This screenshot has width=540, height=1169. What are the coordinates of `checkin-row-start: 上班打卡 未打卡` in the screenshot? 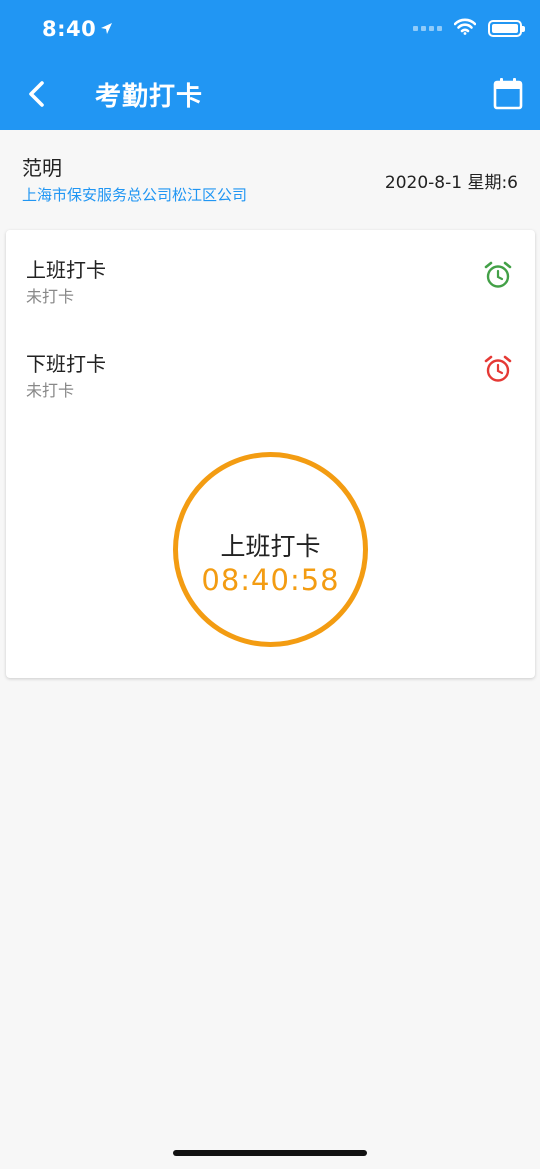 It's located at (270, 270).